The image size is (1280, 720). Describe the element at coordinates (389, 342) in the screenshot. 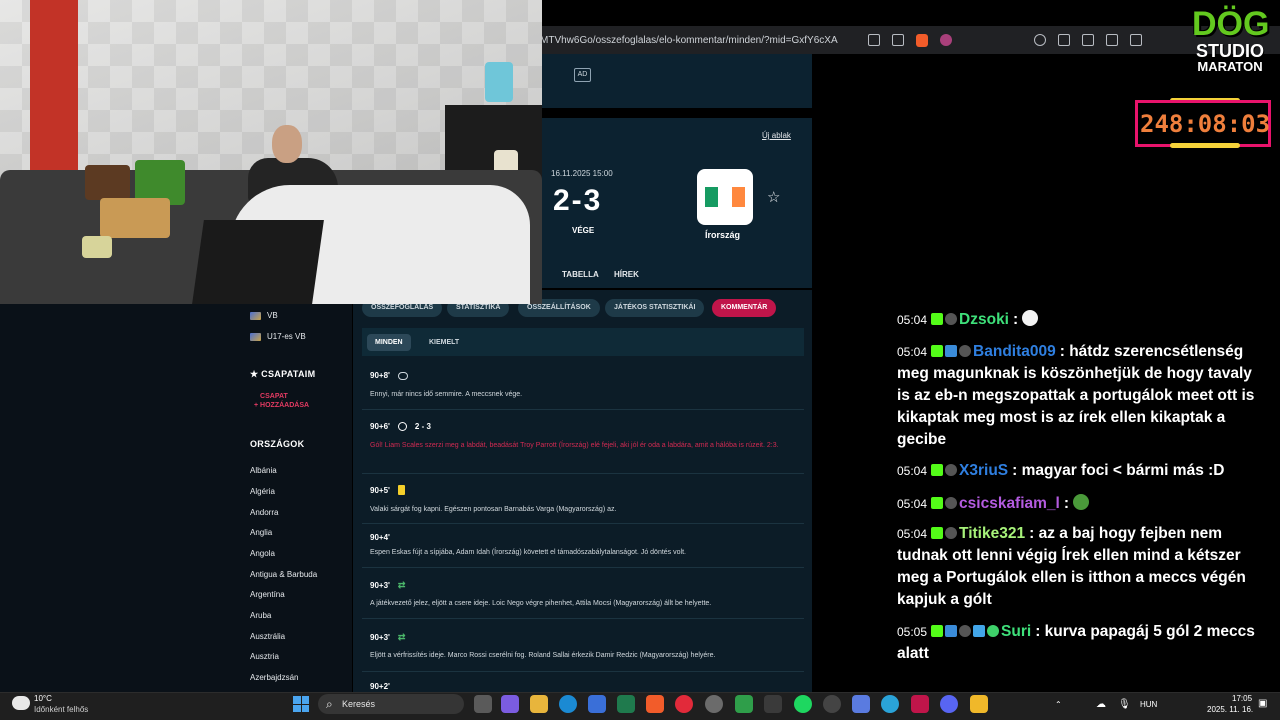

I see `filter-all: MINDEN` at that location.